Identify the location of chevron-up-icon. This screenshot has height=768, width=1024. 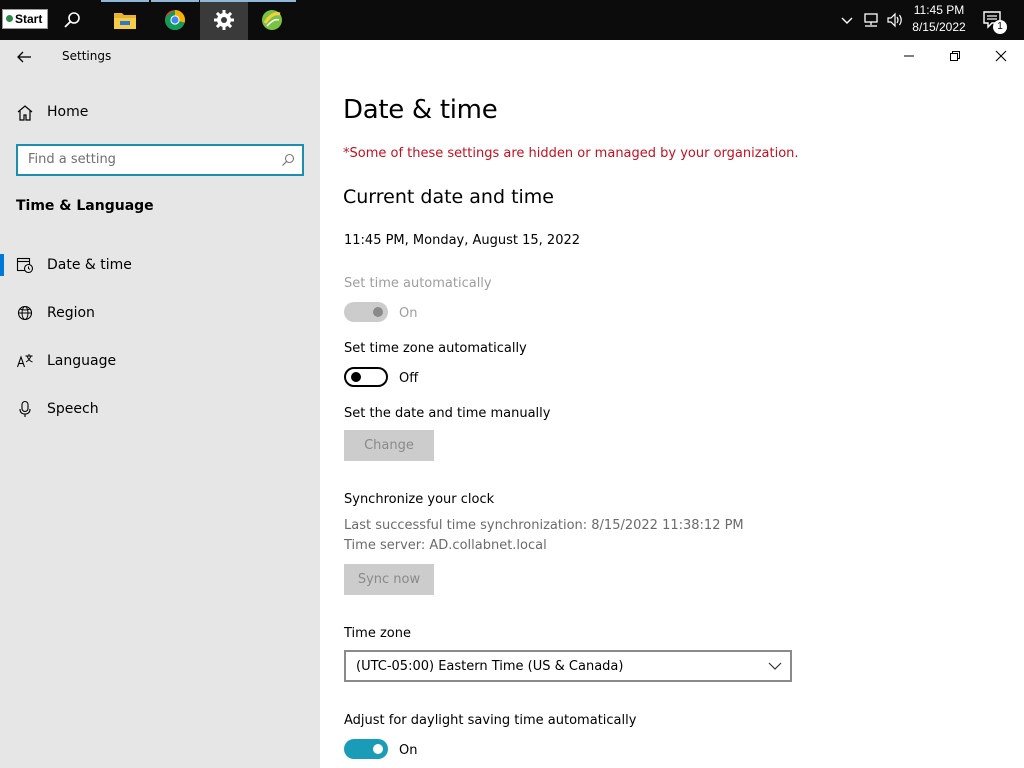
(847, 20).